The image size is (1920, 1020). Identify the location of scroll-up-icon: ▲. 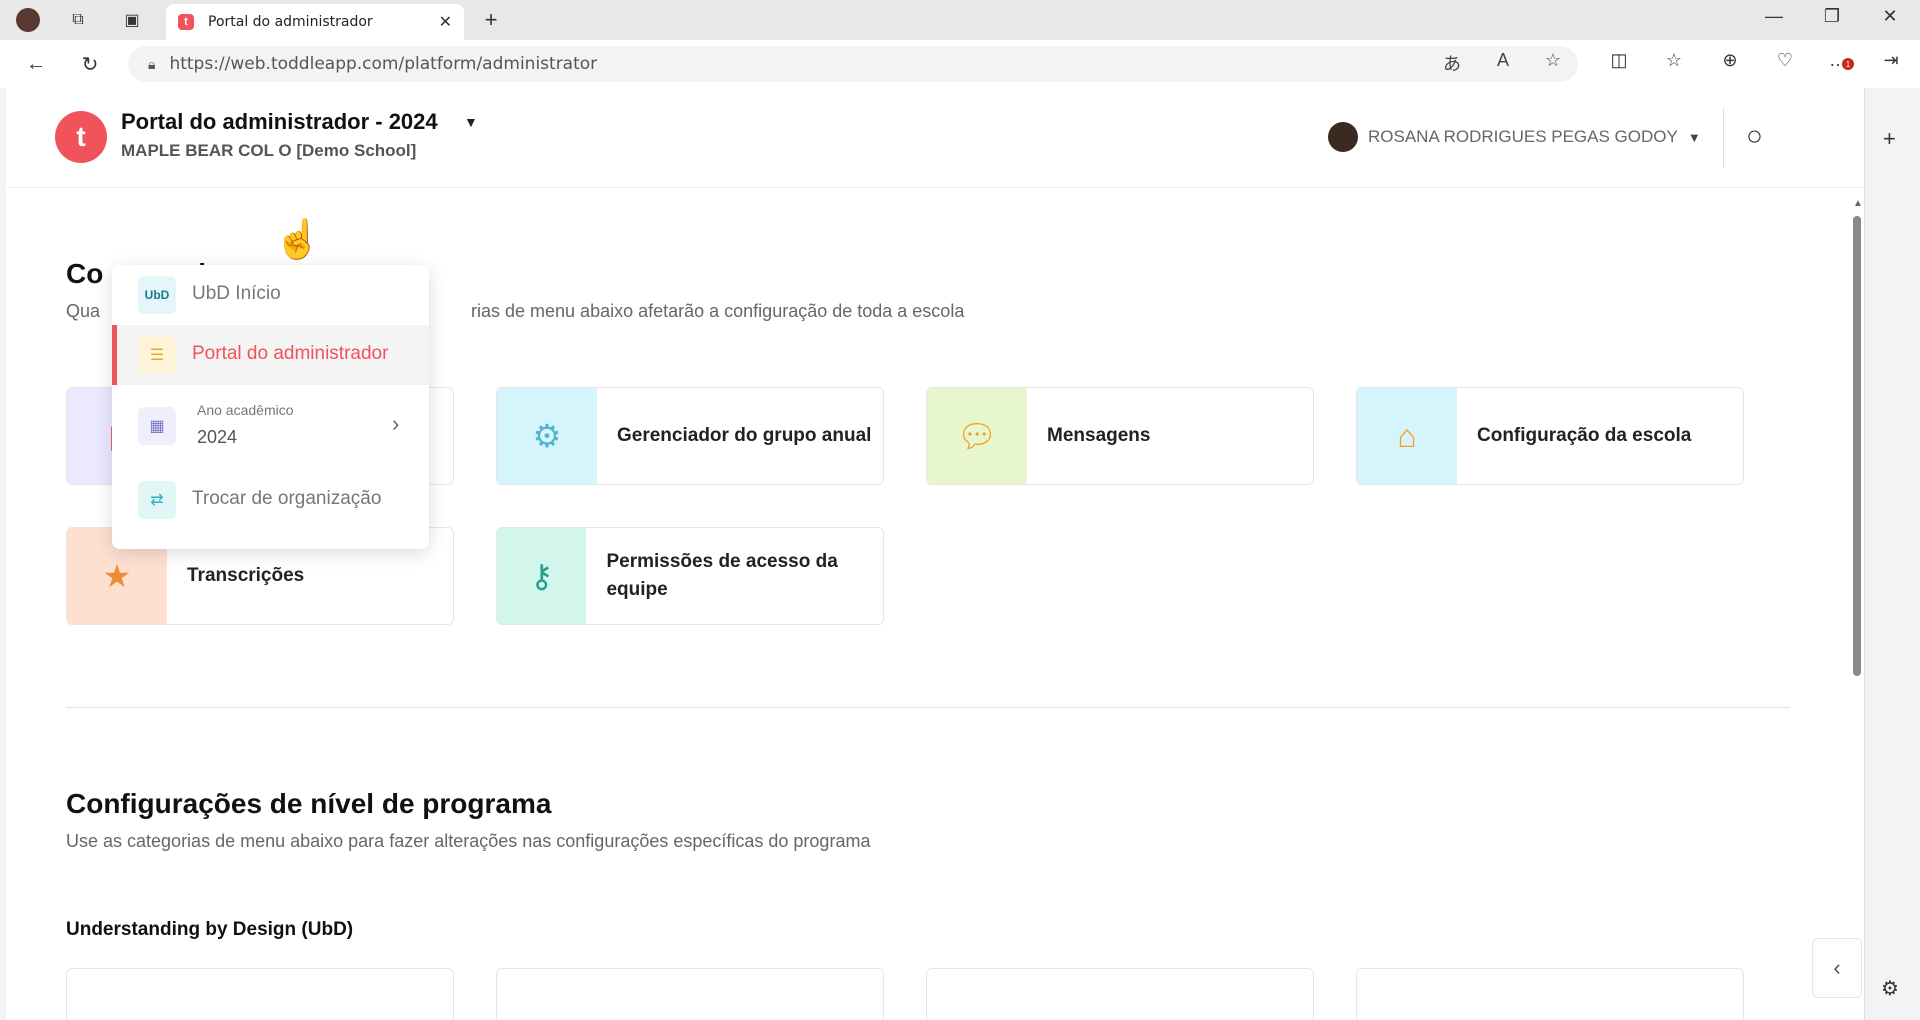
(1858, 203).